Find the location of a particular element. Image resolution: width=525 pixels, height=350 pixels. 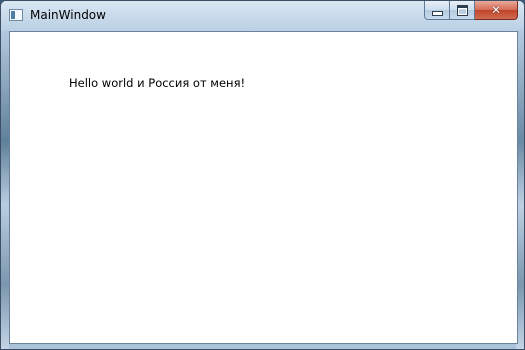

app-window-icon is located at coordinates (16, 15).